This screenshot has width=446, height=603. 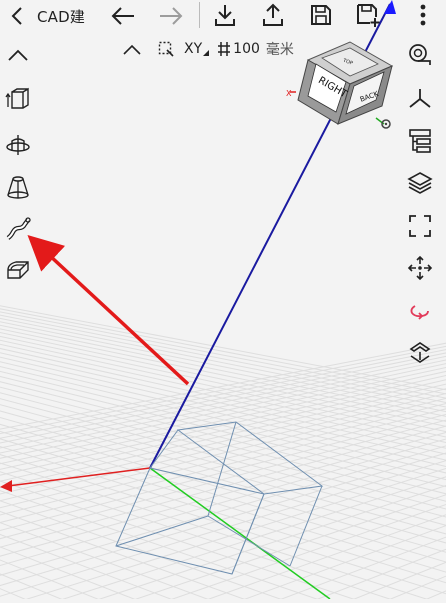 I want to click on viewcube-x-label: X, so click(x=289, y=93).